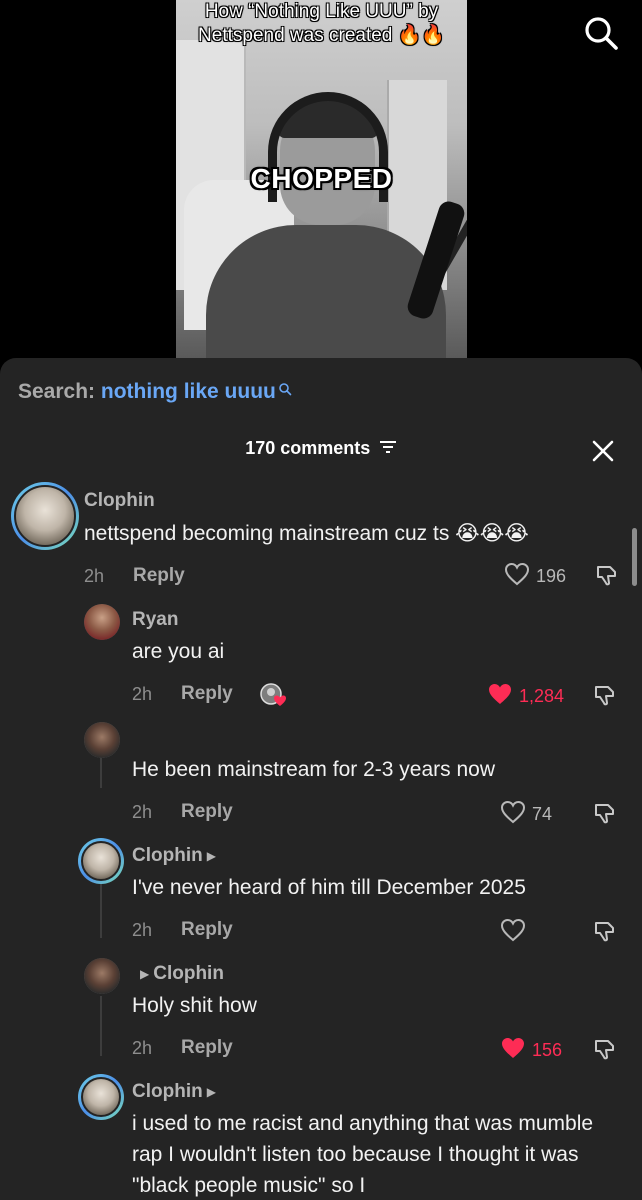 Image resolution: width=642 pixels, height=1200 pixels. What do you see at coordinates (551, 576) in the screenshot?
I see `like-count: 196` at bounding box center [551, 576].